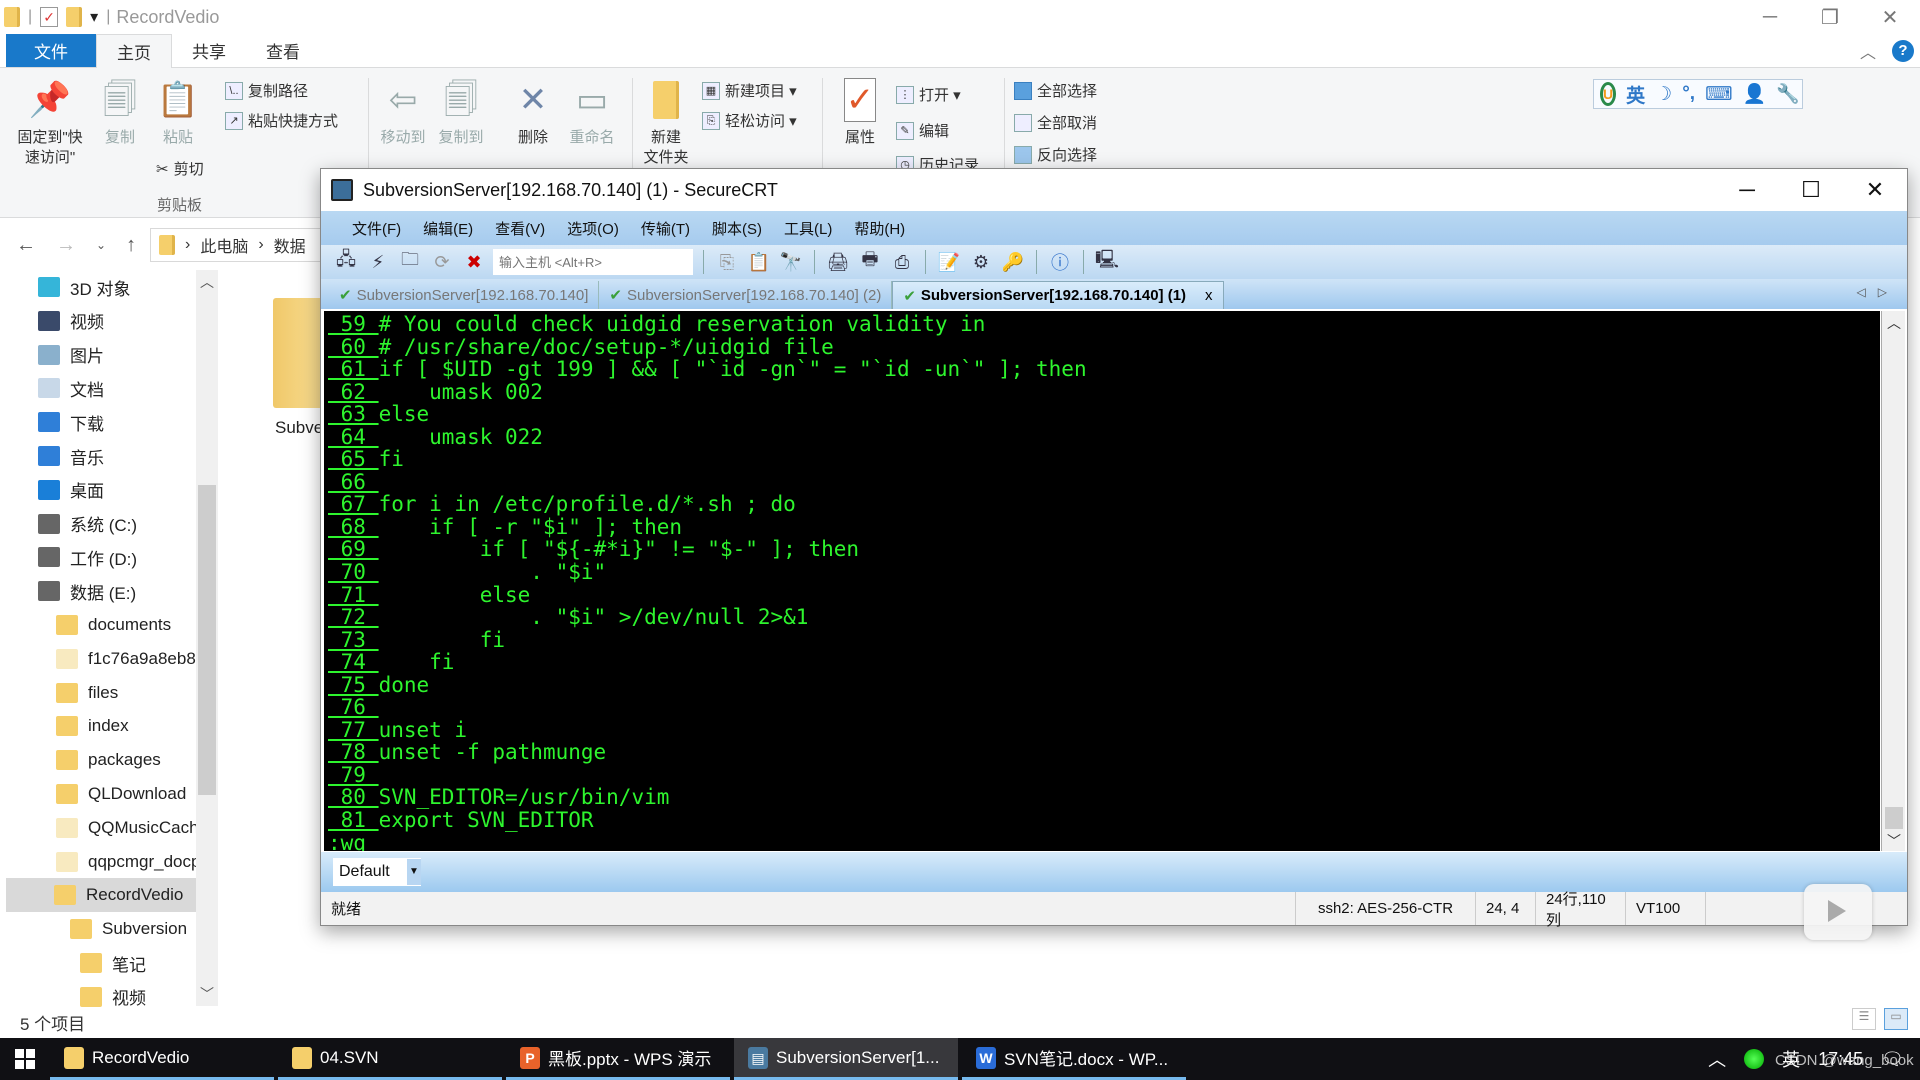 Image resolution: width=1920 pixels, height=1080 pixels. Describe the element at coordinates (759, 262) in the screenshot. I see `paste-icon: 📋` at that location.